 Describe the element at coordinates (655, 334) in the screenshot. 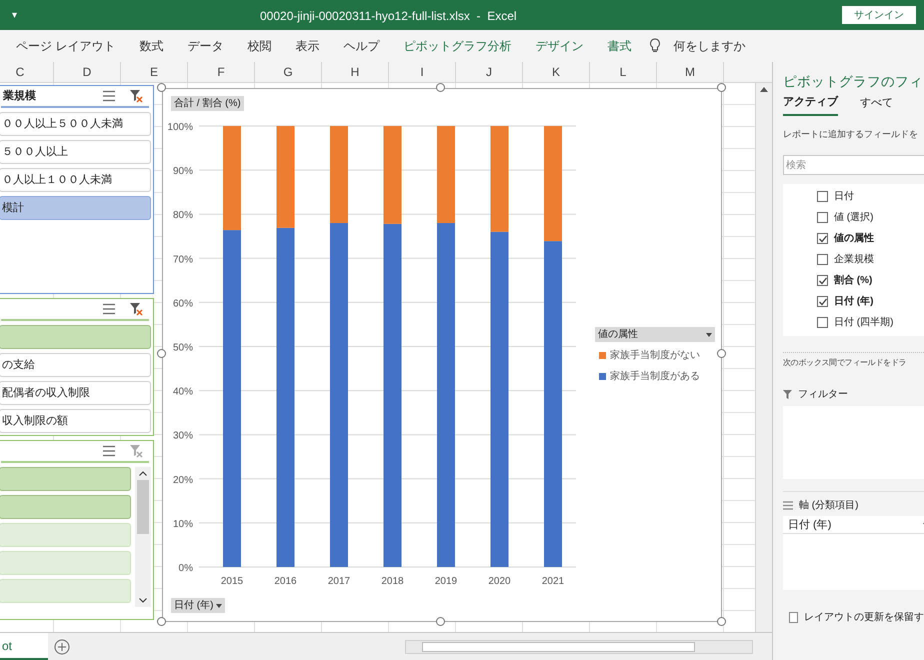

I see `legend-field-button: 値の属性` at that location.